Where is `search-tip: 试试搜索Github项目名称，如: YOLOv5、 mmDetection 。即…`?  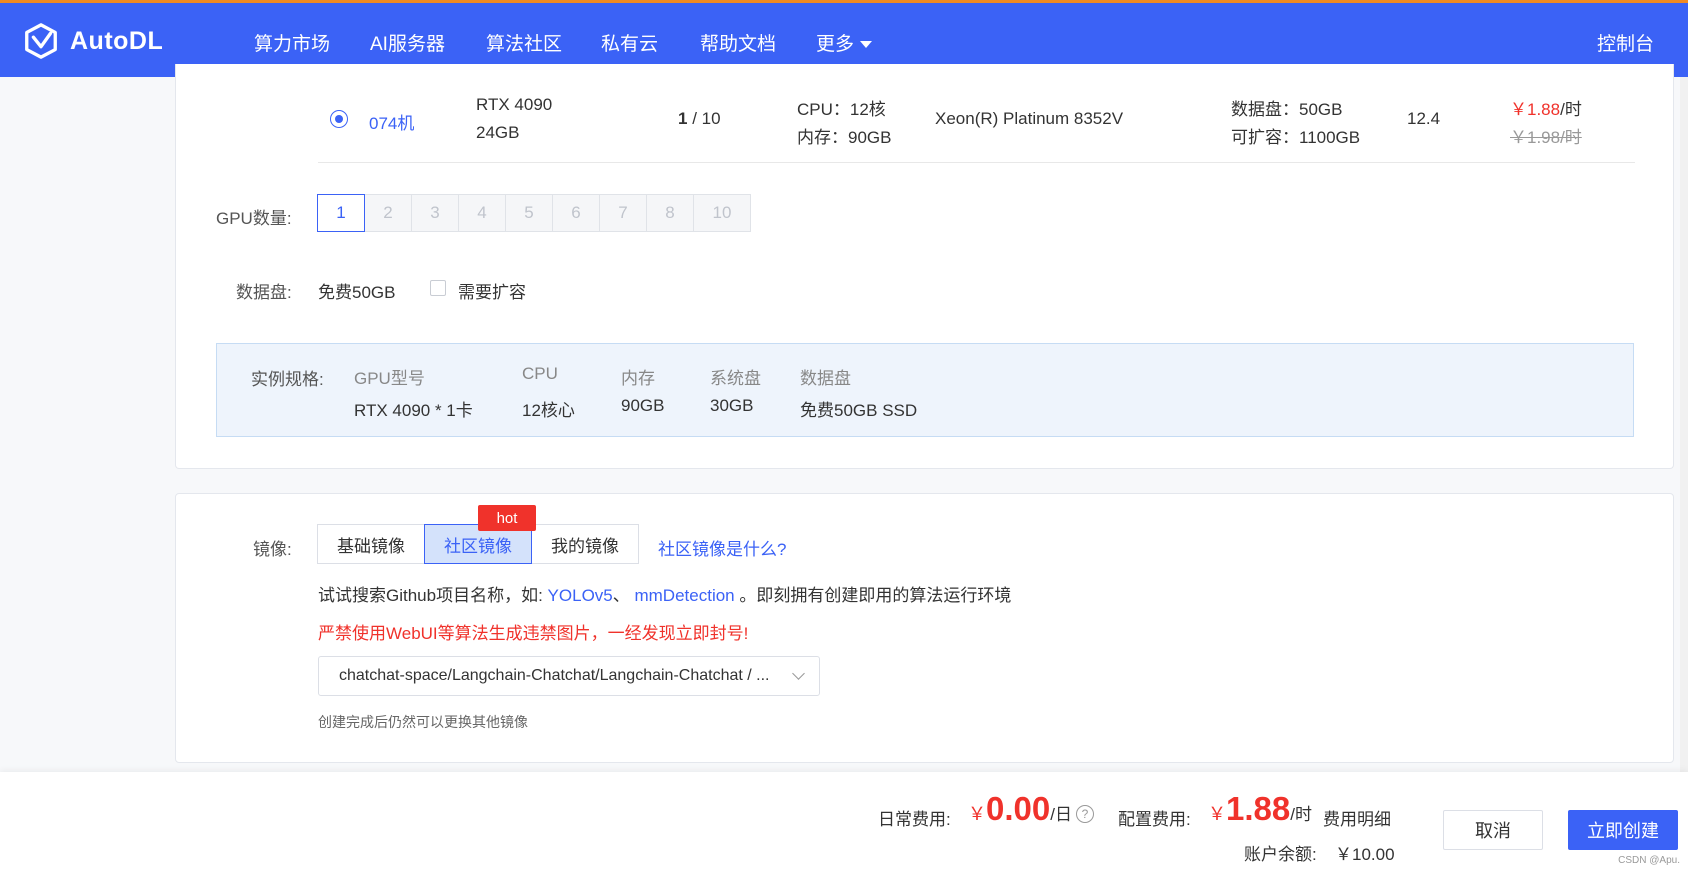
search-tip: 试试搜索Github项目名称，如: YOLOv5、 mmDetection 。即… is located at coordinates (664, 593).